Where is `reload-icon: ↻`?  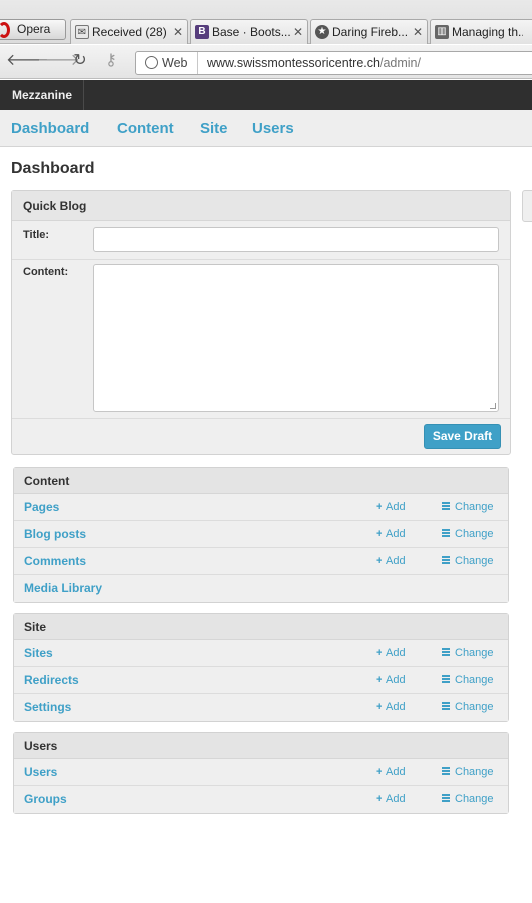
reload-icon: ↻ is located at coordinates (80, 61).